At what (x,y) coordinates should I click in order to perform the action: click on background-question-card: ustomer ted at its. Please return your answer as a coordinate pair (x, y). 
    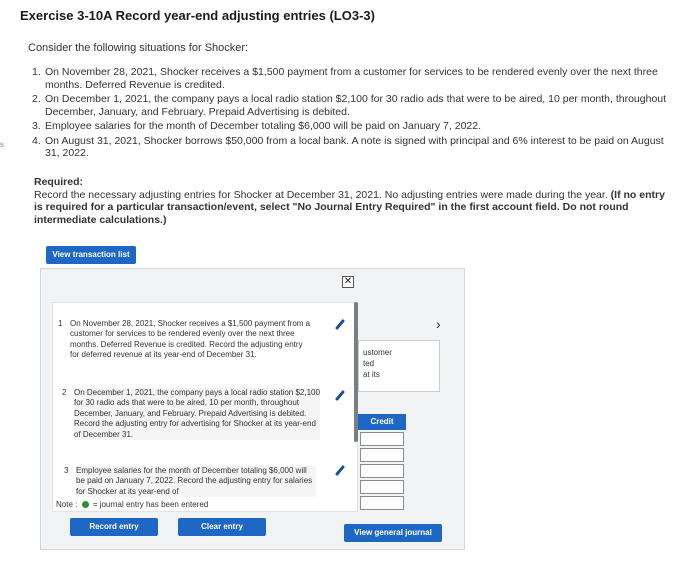
    Looking at the image, I should click on (399, 366).